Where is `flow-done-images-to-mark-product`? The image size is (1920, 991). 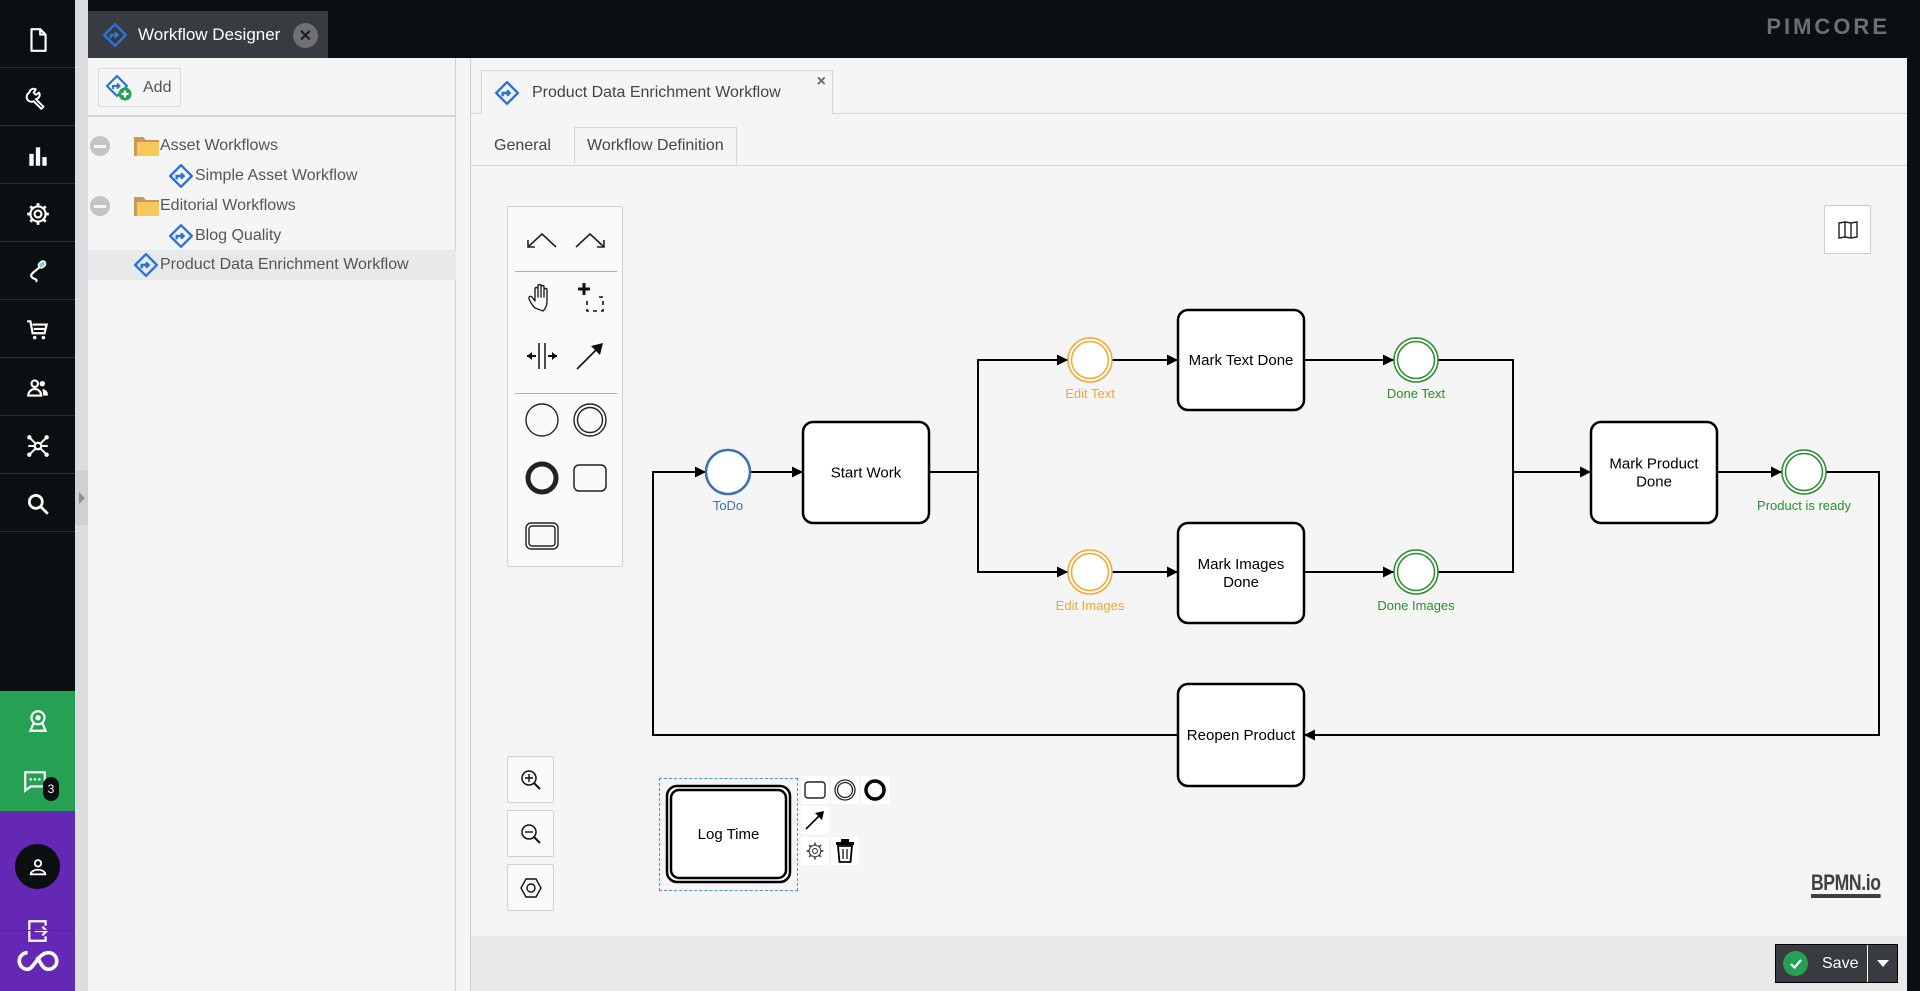
flow-done-images-to-mark-product is located at coordinates (1476, 522).